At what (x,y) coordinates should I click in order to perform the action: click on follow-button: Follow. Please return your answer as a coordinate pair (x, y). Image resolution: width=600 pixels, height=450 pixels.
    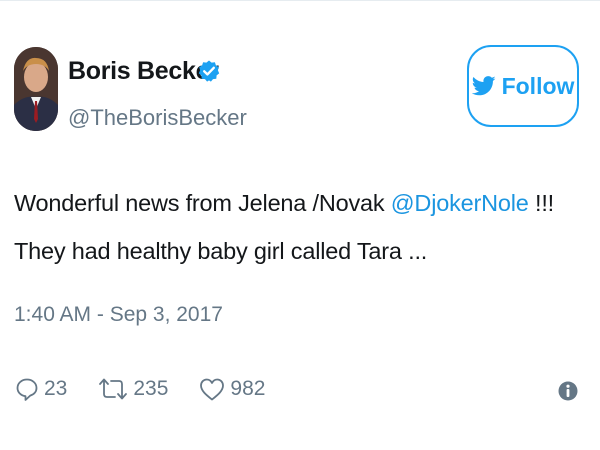
    Looking at the image, I should click on (523, 86).